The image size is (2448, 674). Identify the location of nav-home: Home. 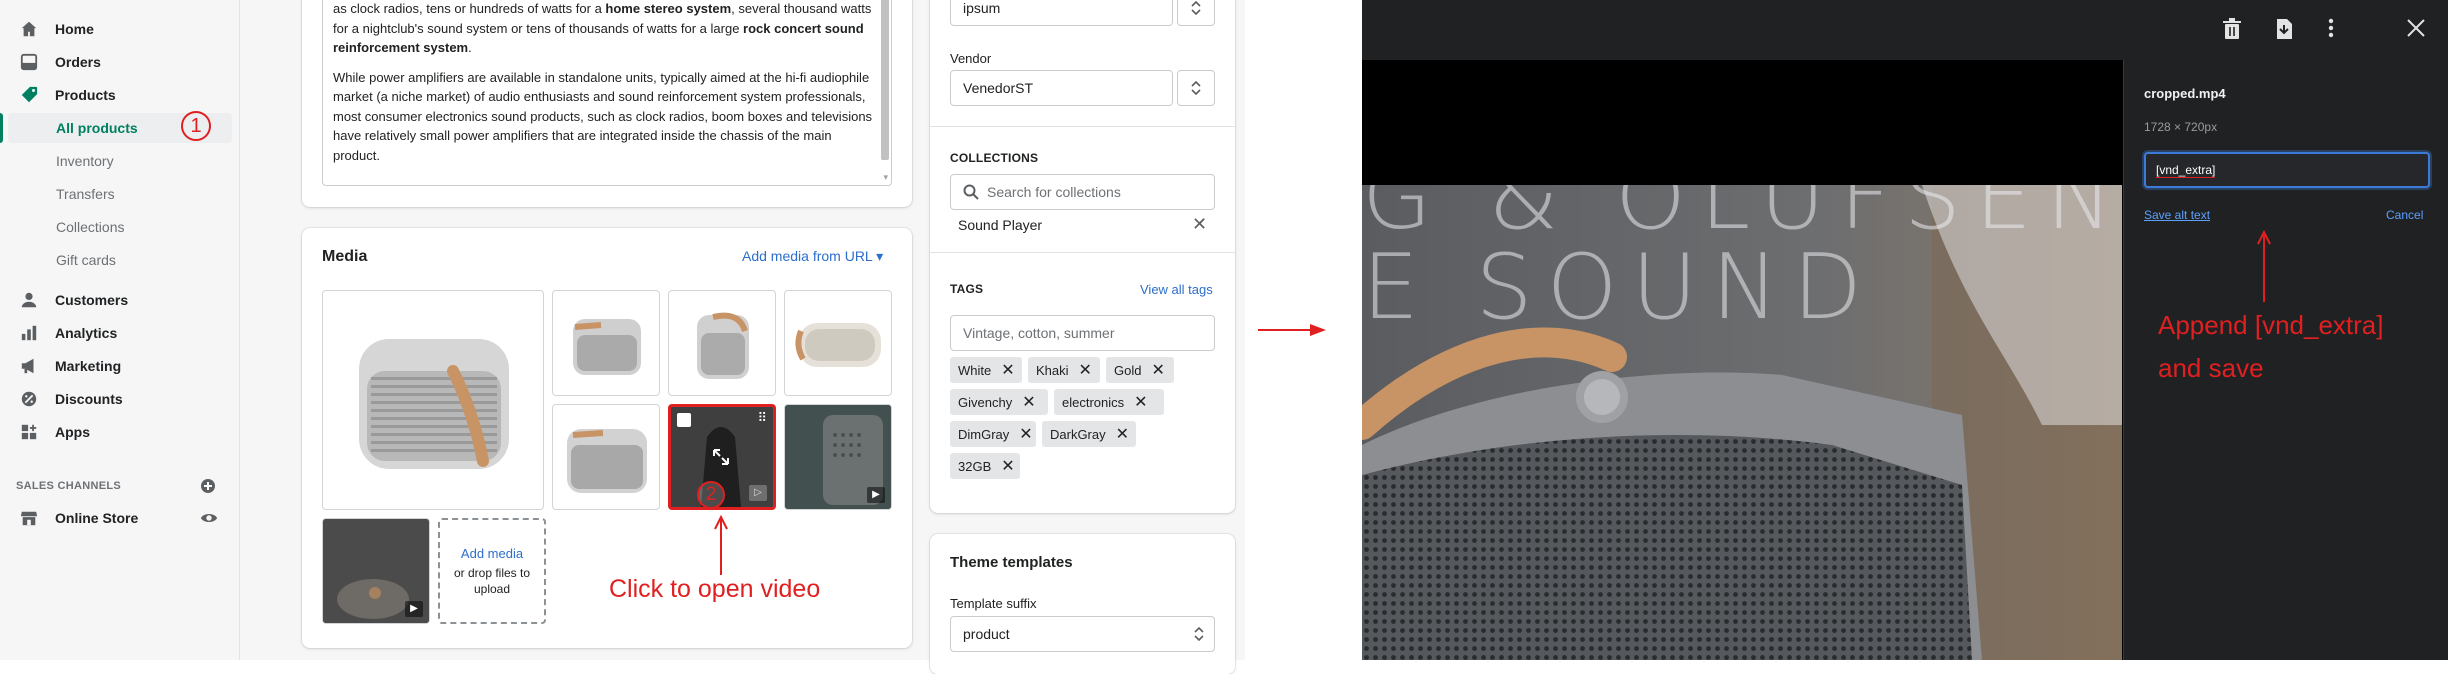
(116, 29).